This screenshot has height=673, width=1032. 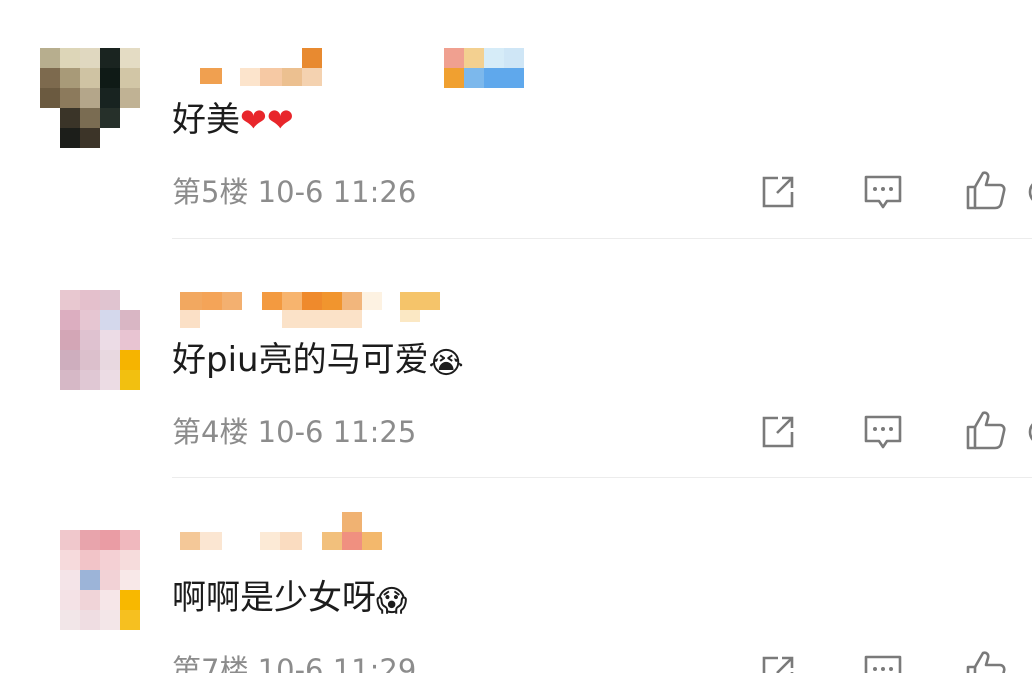 What do you see at coordinates (337, 663) in the screenshot?
I see `comment-time: 10-6 11:29` at bounding box center [337, 663].